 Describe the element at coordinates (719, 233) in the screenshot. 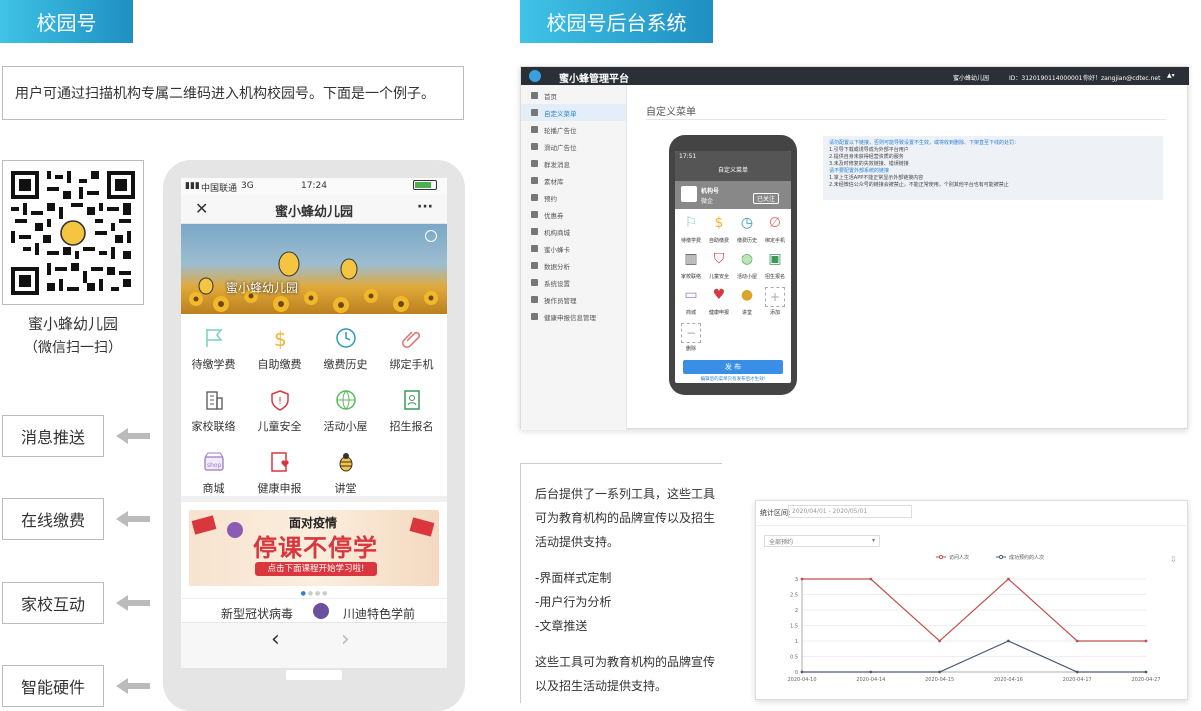

I see `mini-grid-item: $ 自助缴费` at that location.